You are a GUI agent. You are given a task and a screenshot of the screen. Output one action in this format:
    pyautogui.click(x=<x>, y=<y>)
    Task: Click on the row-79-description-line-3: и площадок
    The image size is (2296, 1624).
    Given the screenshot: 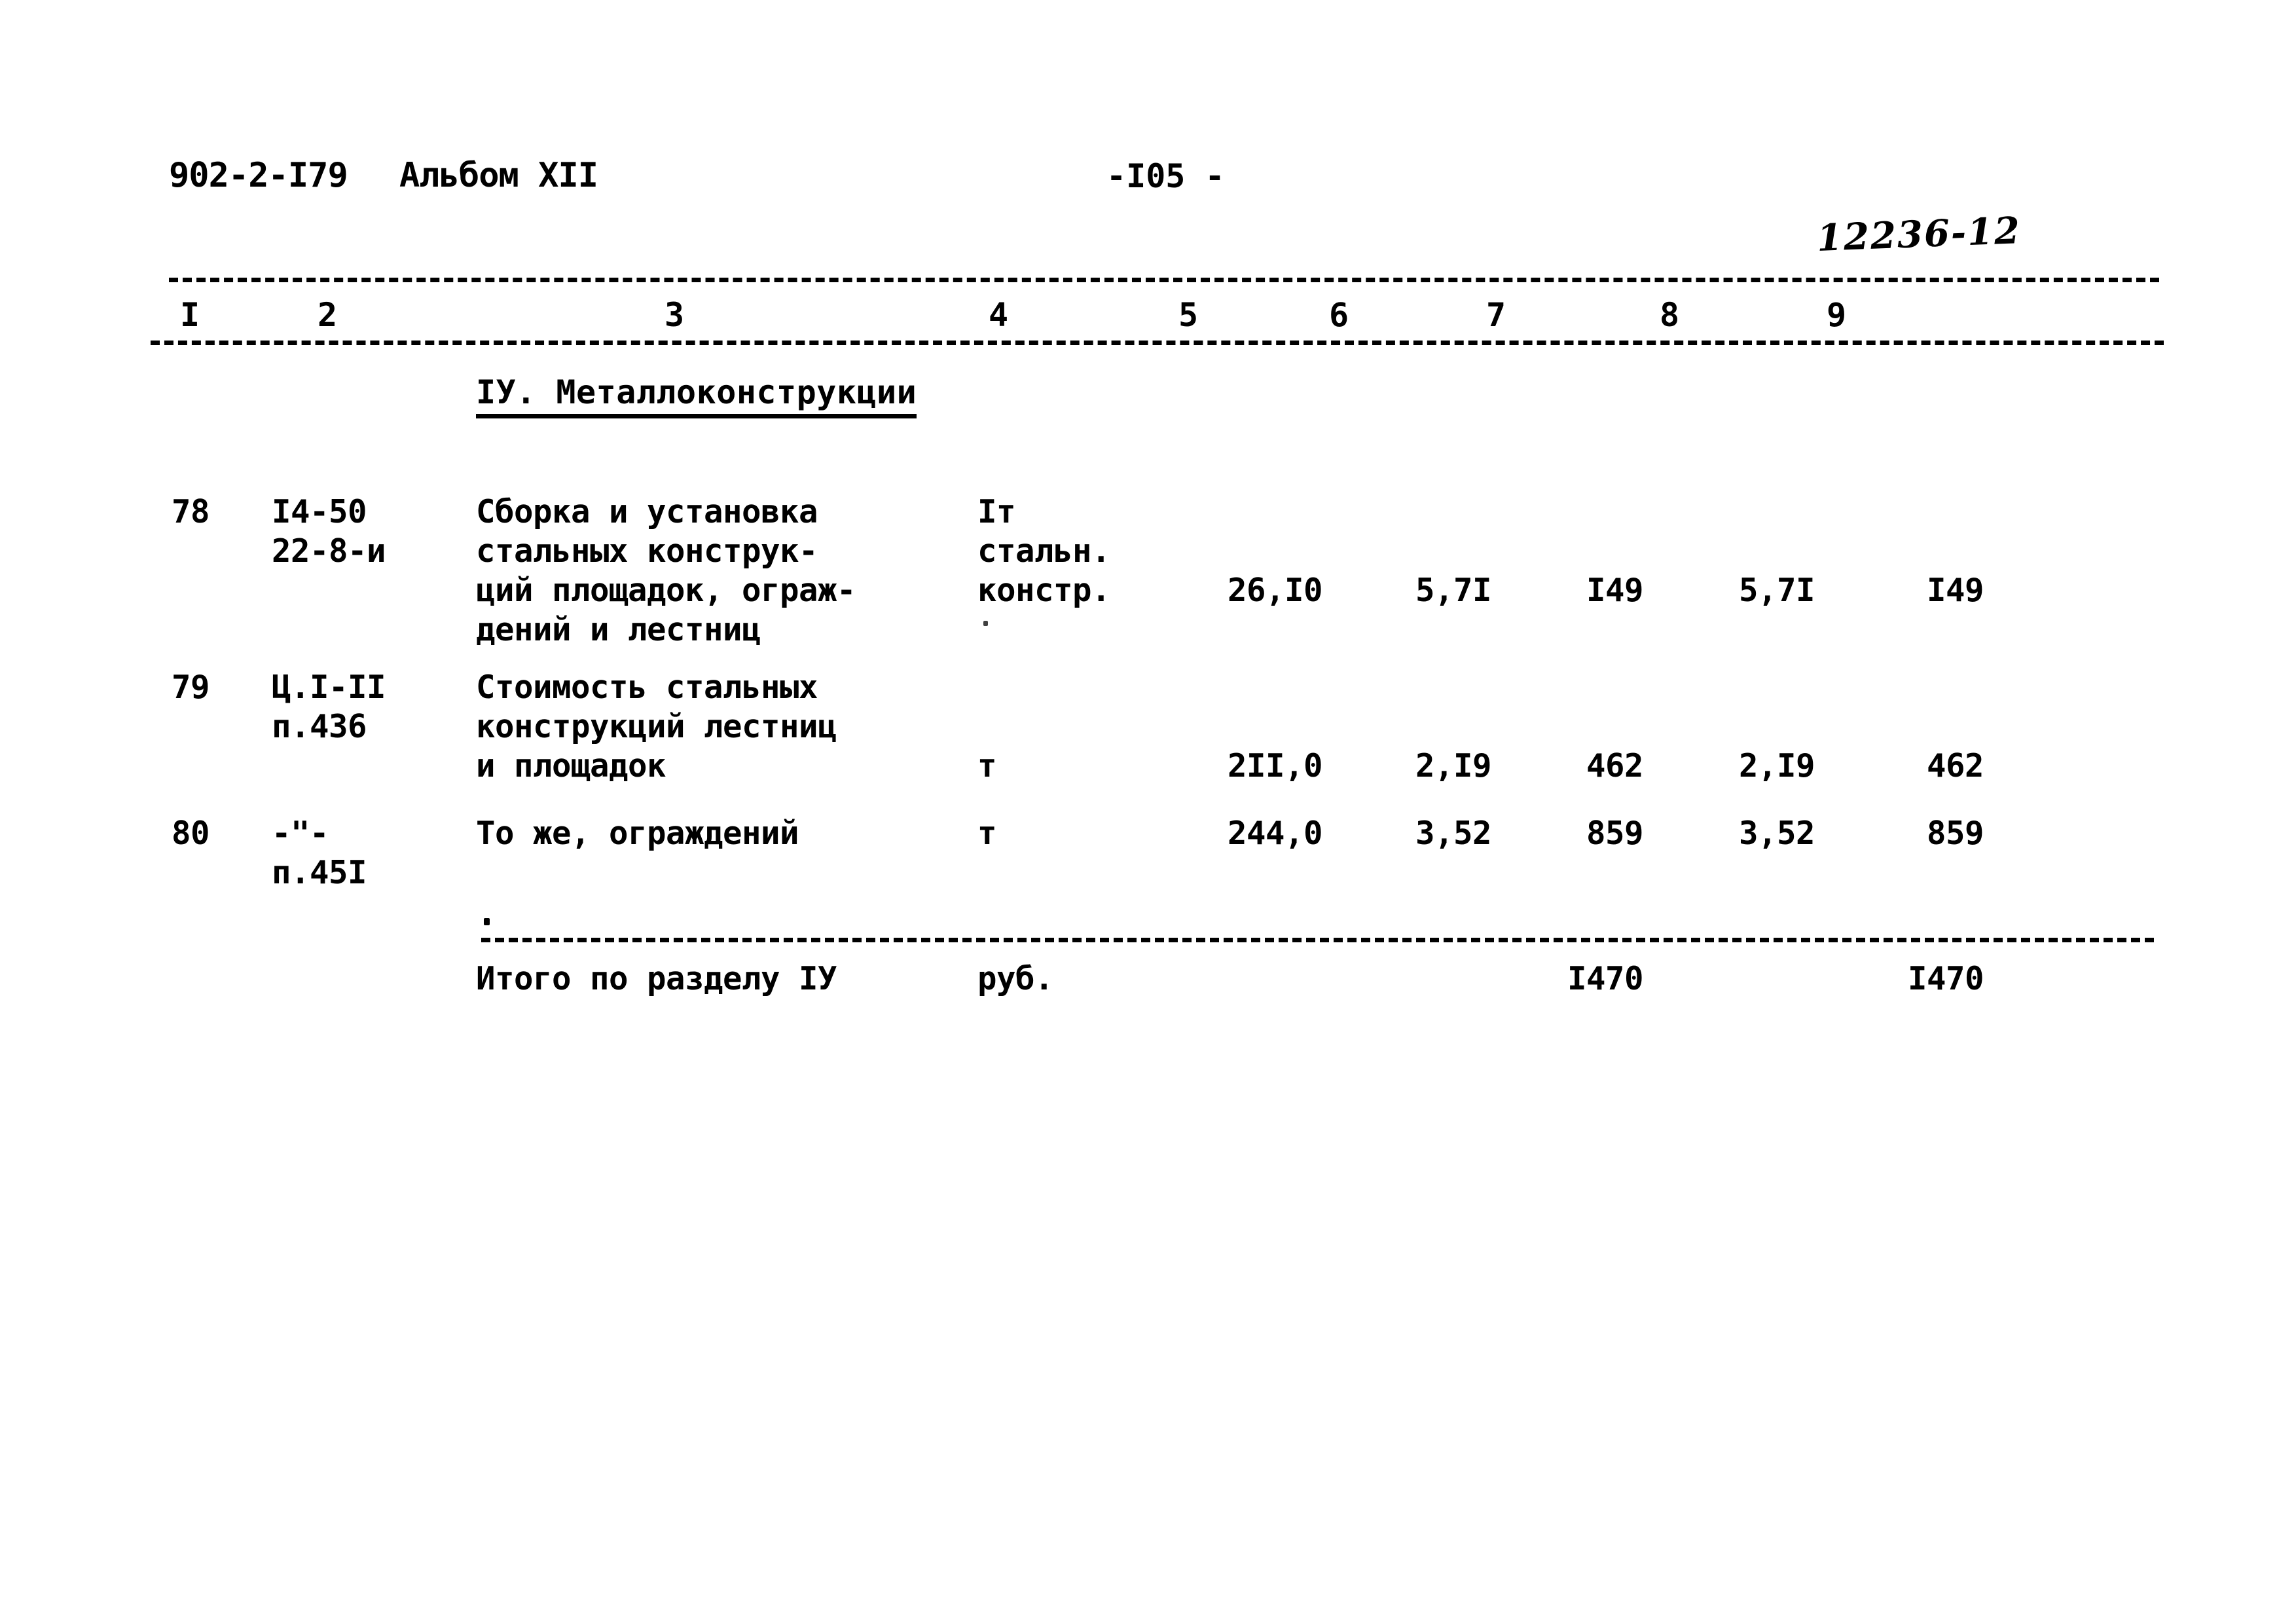 What is the action you would take?
    pyautogui.click(x=571, y=765)
    